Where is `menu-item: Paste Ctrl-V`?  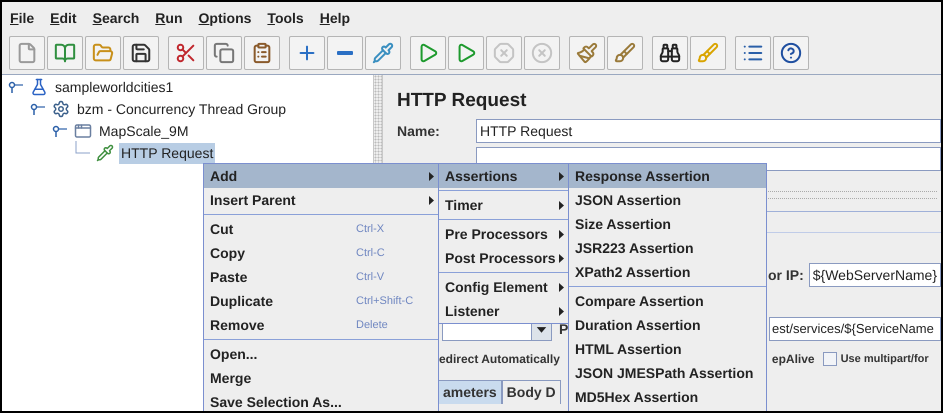 menu-item: Paste Ctrl-V is located at coordinates (321, 277).